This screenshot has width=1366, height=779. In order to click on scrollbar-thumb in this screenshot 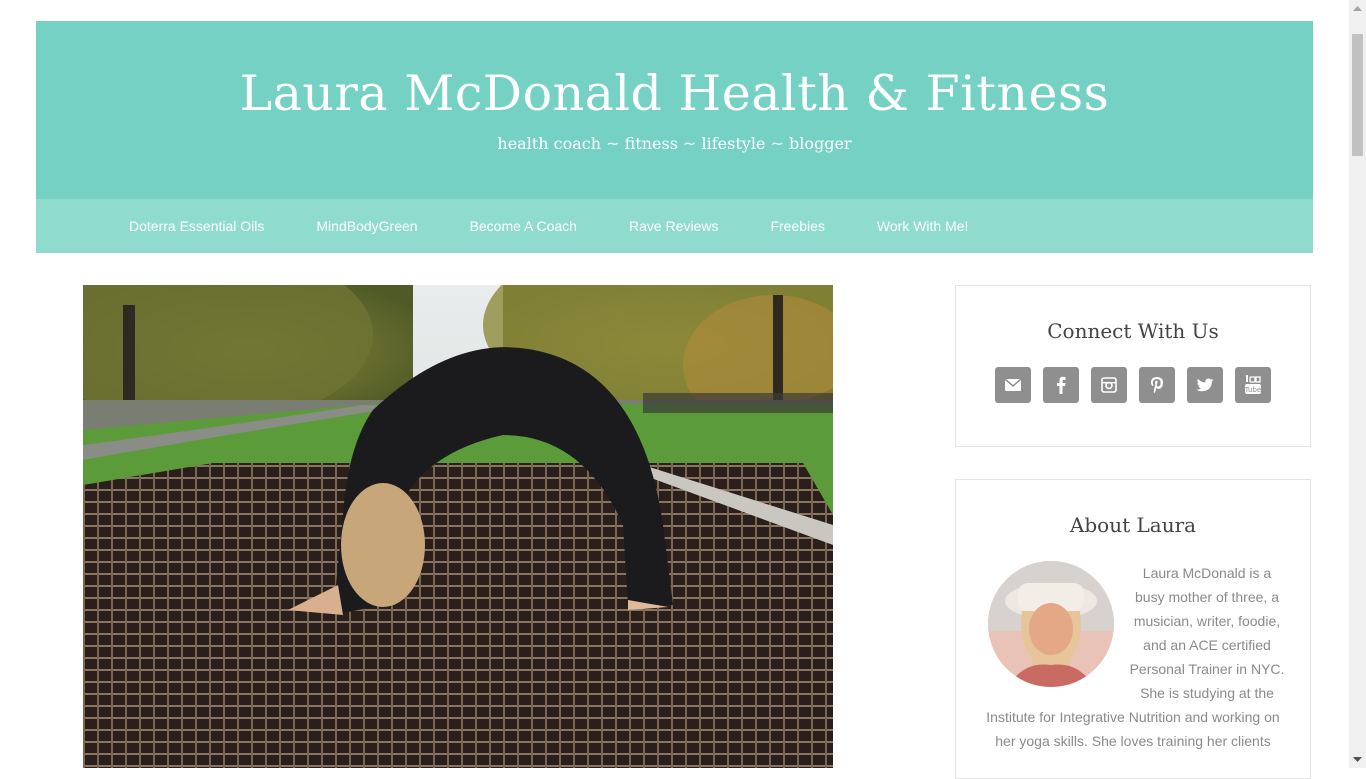, I will do `click(1357, 95)`.